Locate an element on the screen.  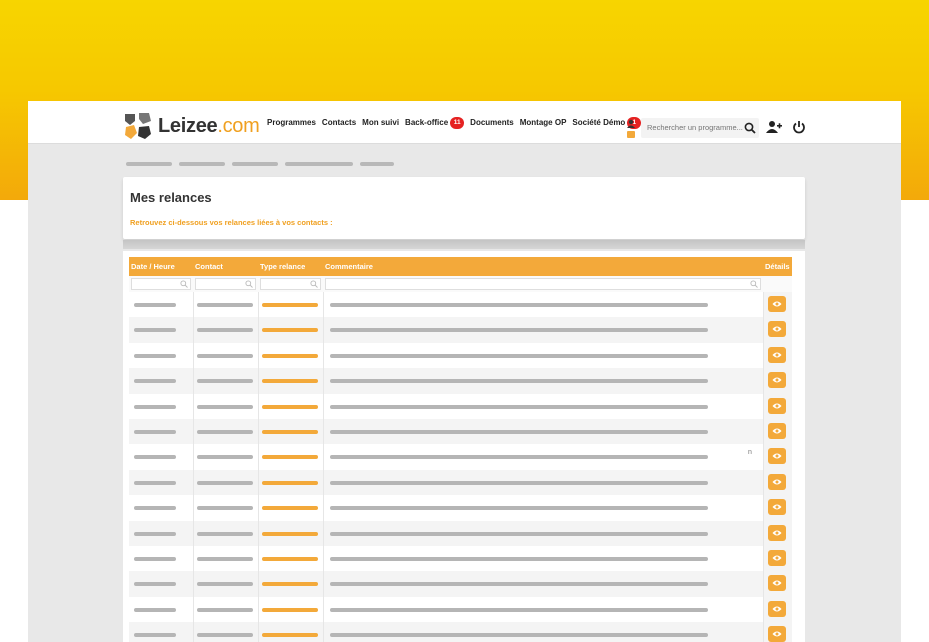
nav-label: Back-office is located at coordinates (427, 122).